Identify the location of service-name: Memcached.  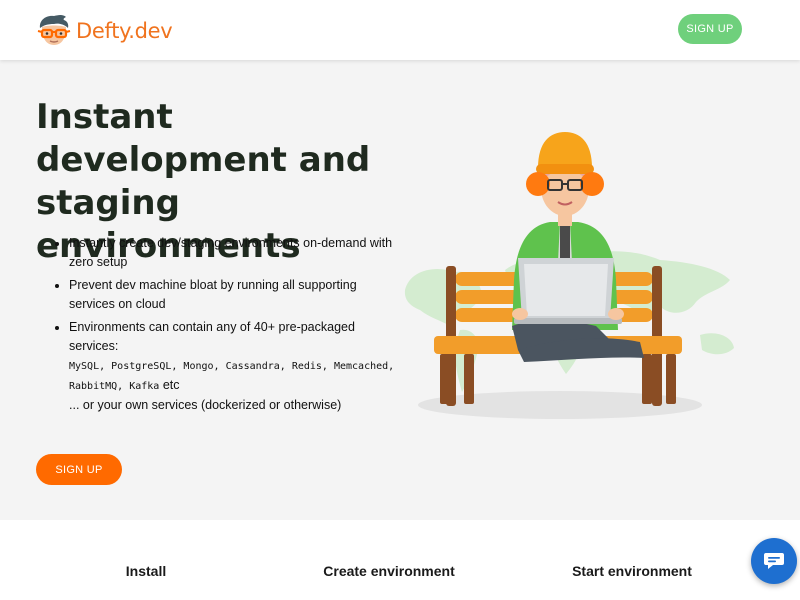
(361, 366).